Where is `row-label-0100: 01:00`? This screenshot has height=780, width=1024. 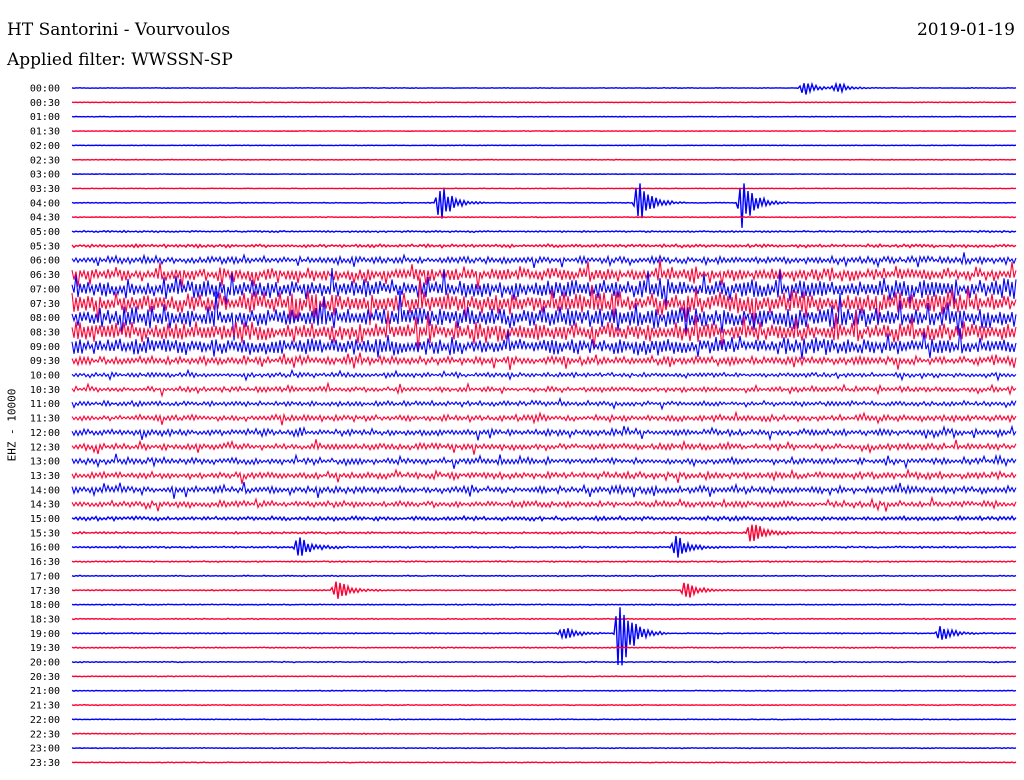
row-label-0100: 01:00 is located at coordinates (45, 117).